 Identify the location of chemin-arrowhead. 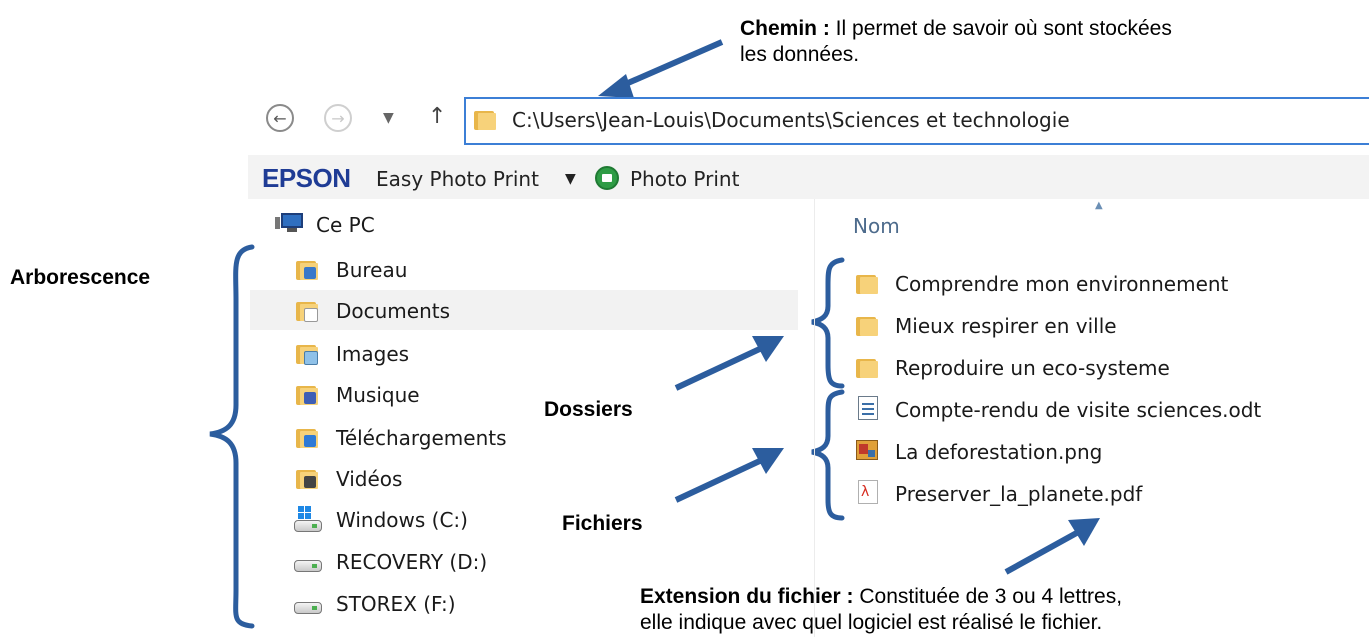
(616, 86).